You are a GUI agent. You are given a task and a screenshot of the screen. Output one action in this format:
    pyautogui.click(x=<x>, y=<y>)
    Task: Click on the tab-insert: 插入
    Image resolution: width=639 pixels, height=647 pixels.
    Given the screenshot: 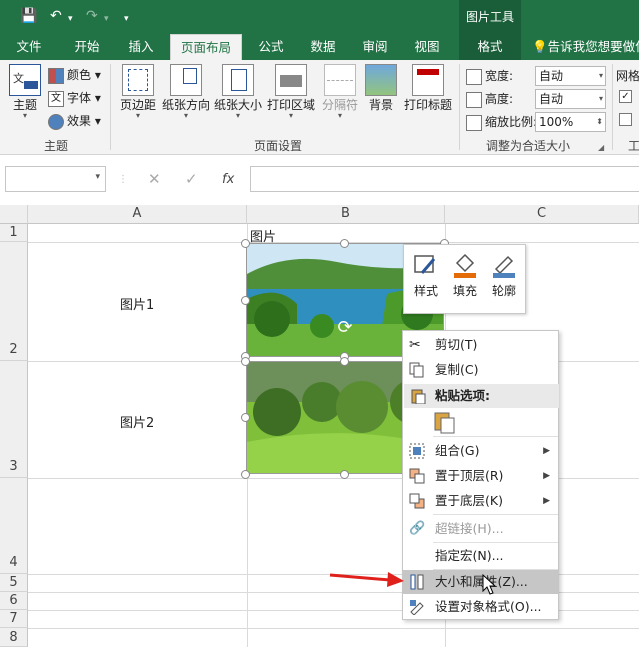 What is the action you would take?
    pyautogui.click(x=141, y=47)
    